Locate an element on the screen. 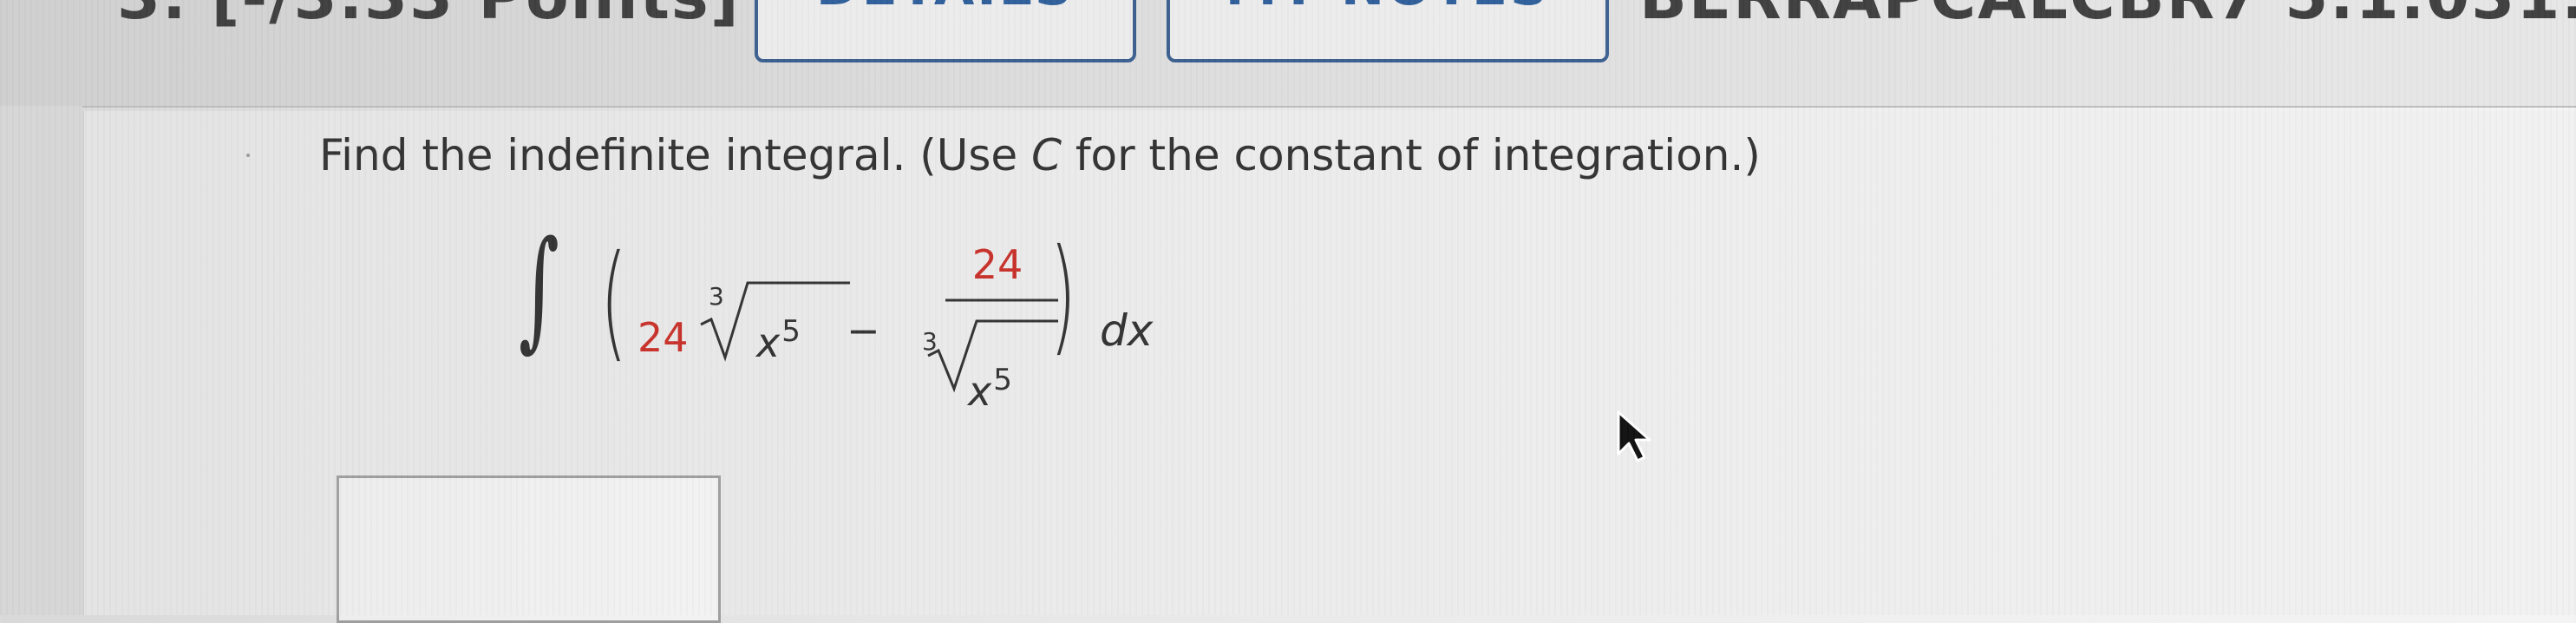 Image resolution: width=2576 pixels, height=623 pixels. radicand: x5 is located at coordinates (778, 340).